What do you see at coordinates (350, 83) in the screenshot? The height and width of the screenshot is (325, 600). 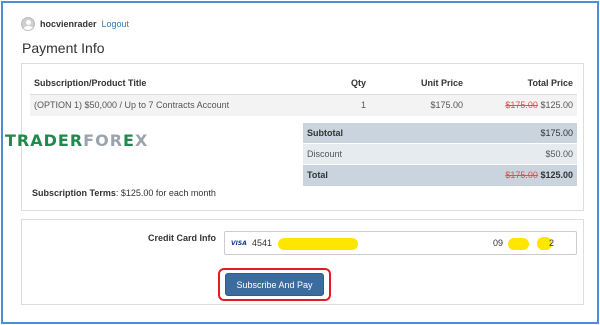 I see `col-qty: Qty` at bounding box center [350, 83].